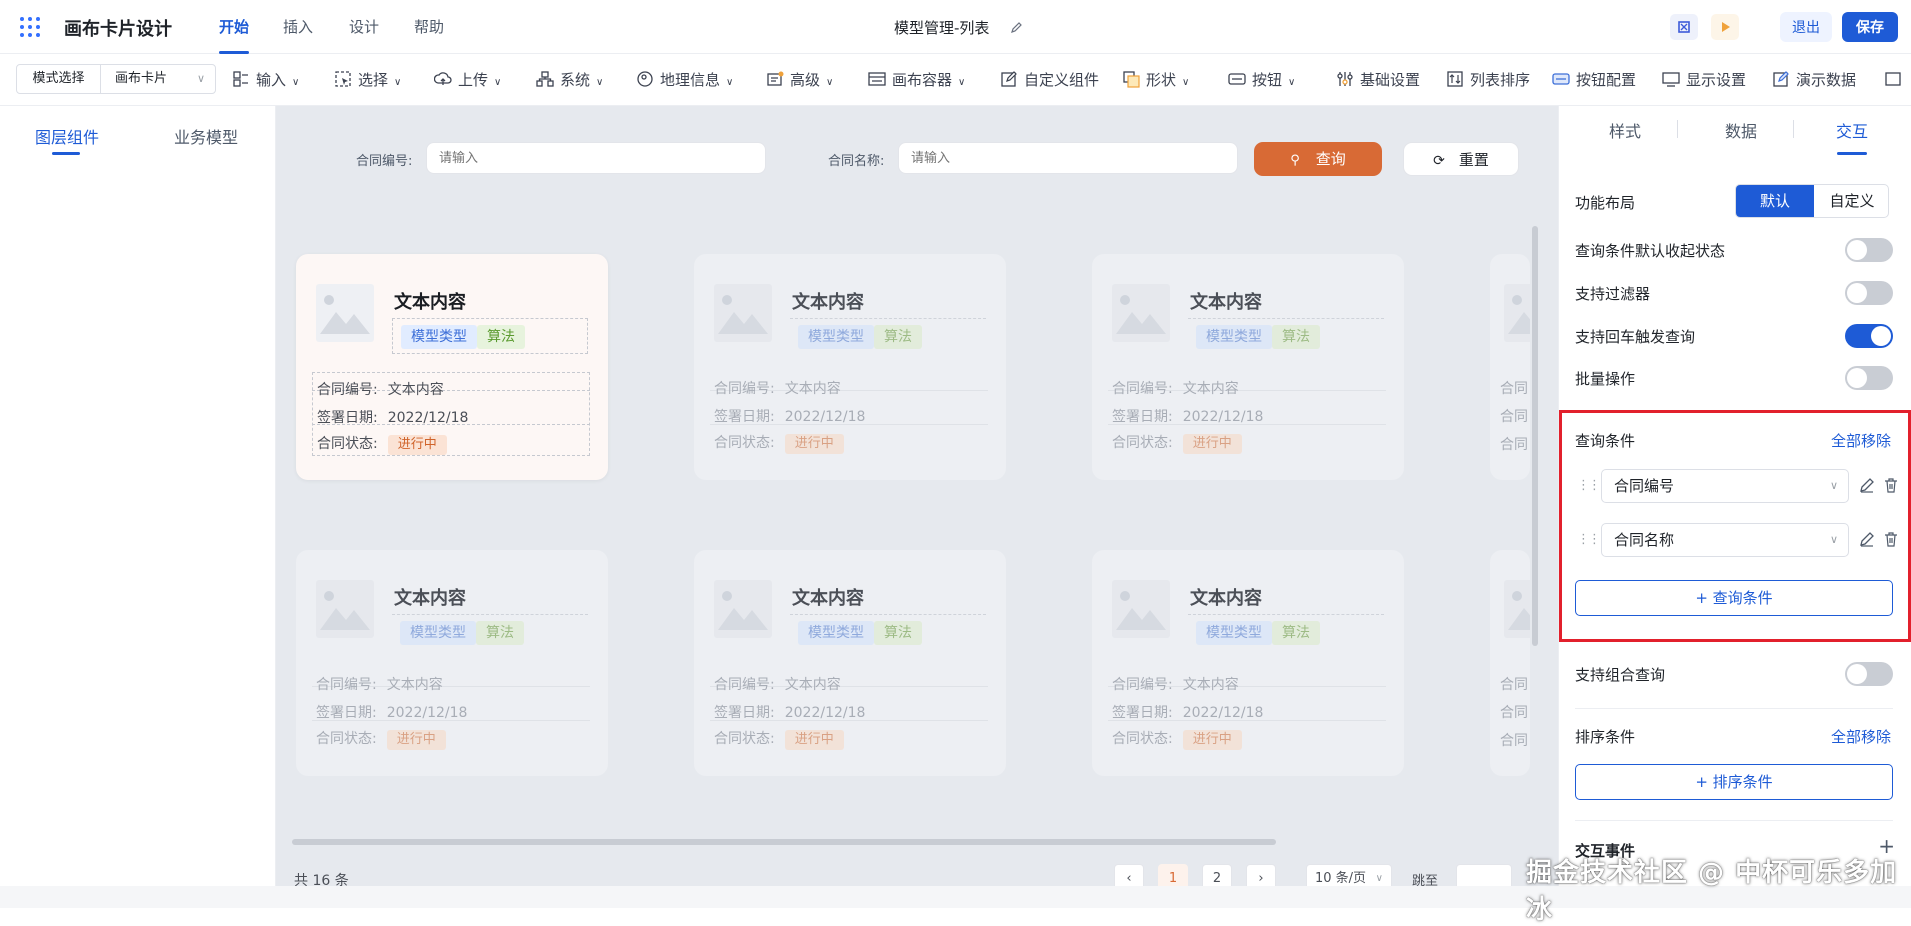 Image resolution: width=1911 pixels, height=926 pixels. What do you see at coordinates (1869, 293) in the screenshot?
I see `filter-toggle` at bounding box center [1869, 293].